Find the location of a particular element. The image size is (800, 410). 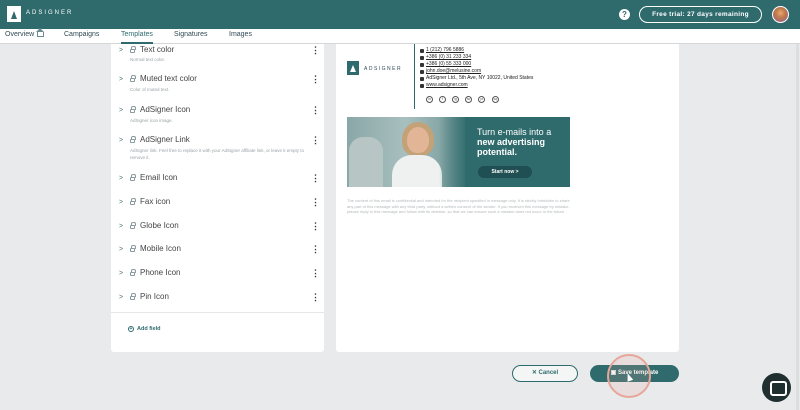

add-field-label: Add field is located at coordinates (149, 329).